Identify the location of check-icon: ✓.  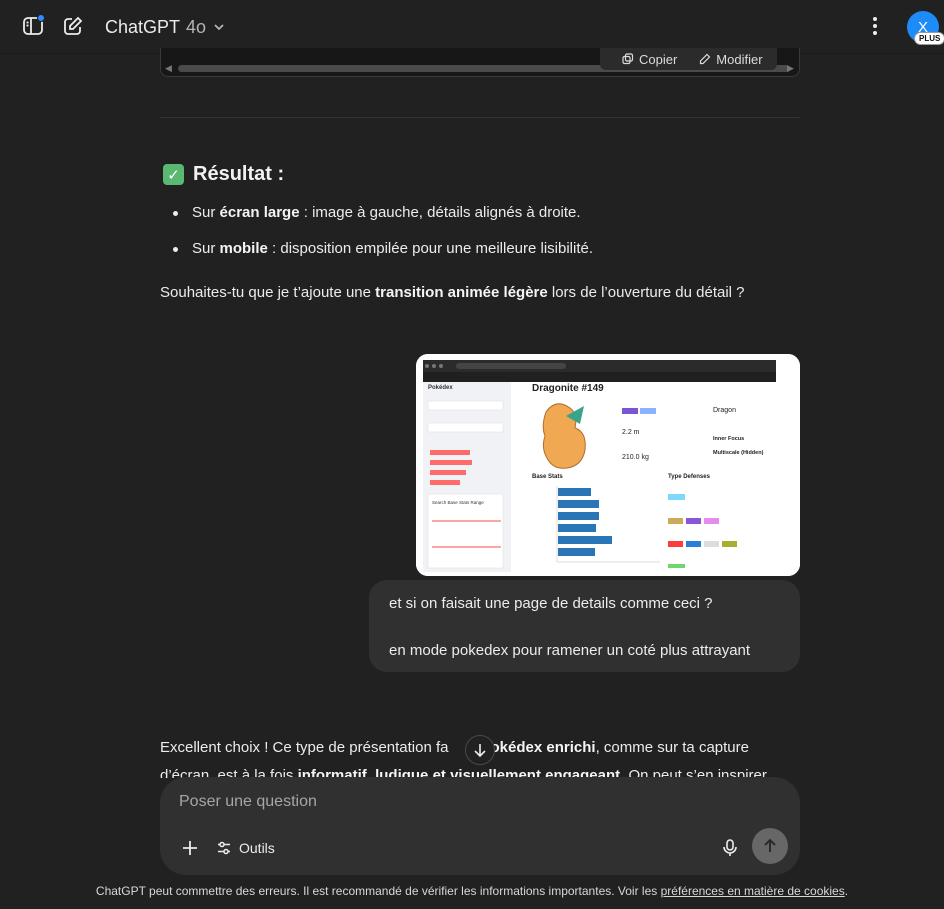
(173, 174).